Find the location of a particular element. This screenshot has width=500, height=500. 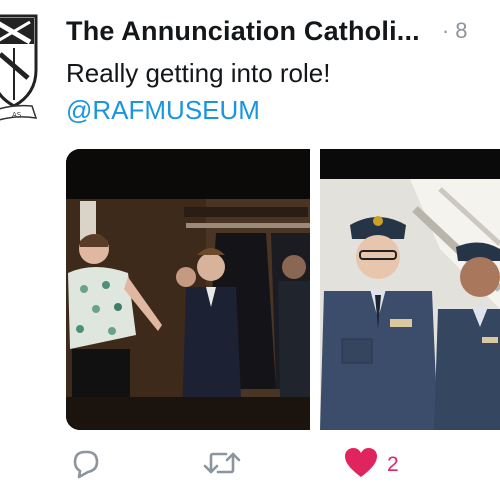

timestamp: 8 is located at coordinates (461, 30).